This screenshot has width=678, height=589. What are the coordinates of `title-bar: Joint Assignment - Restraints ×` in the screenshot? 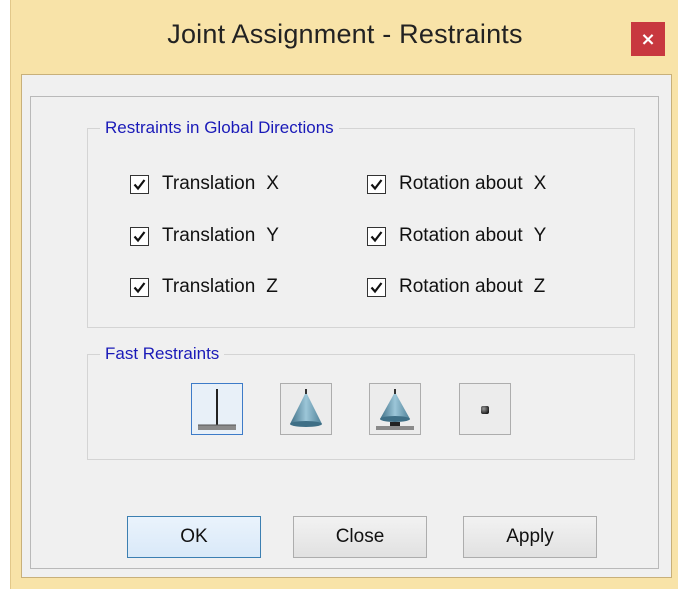 It's located at (344, 42).